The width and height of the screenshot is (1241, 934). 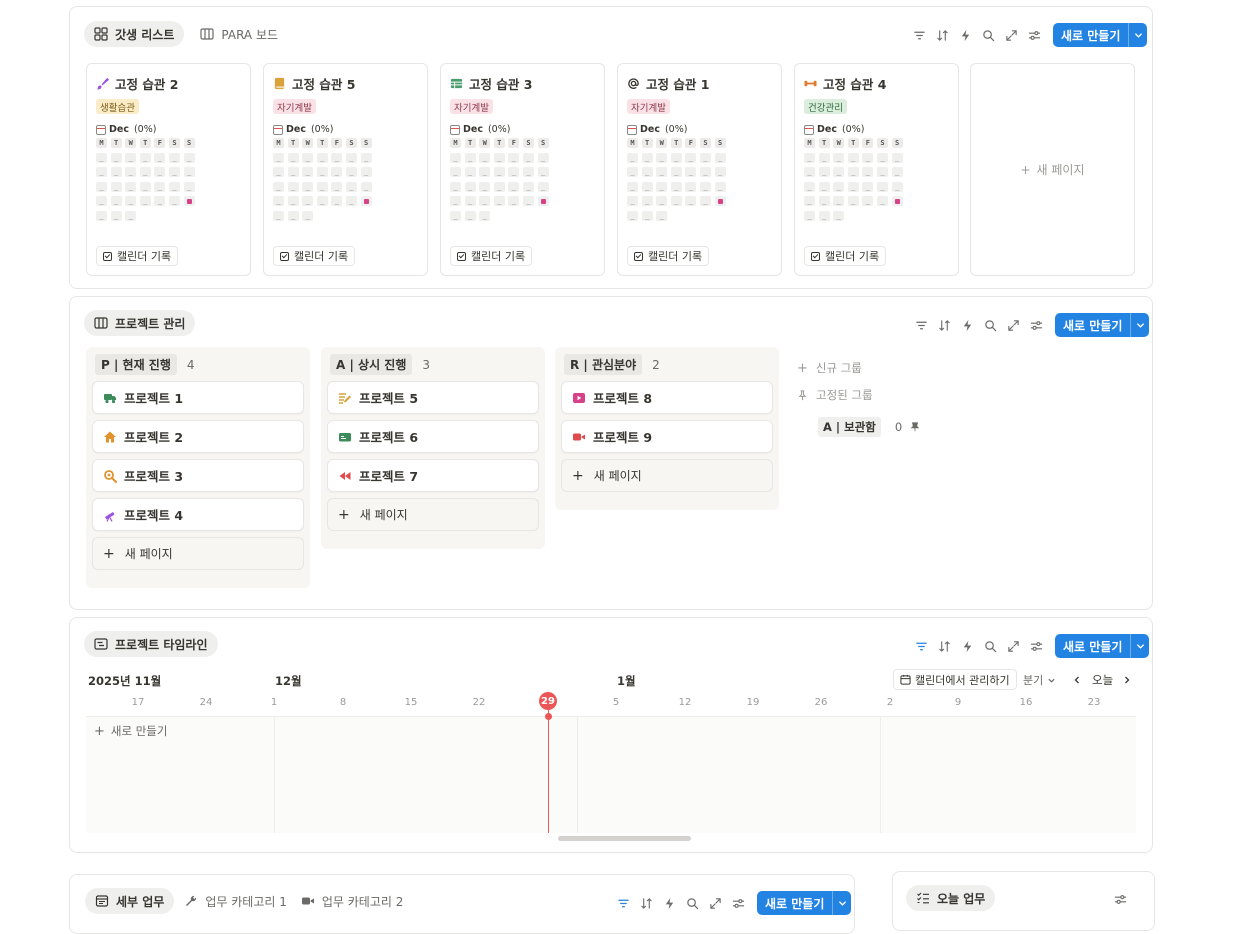 I want to click on settings-sliders-icon, so click(x=1036, y=646).